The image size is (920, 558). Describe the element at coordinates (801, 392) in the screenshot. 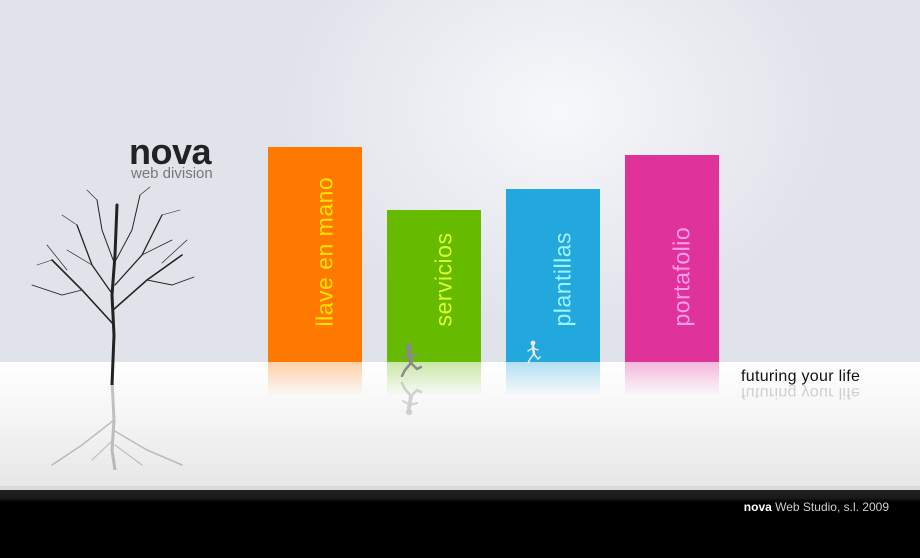

I see `tagline-reflection: futuring your life` at that location.